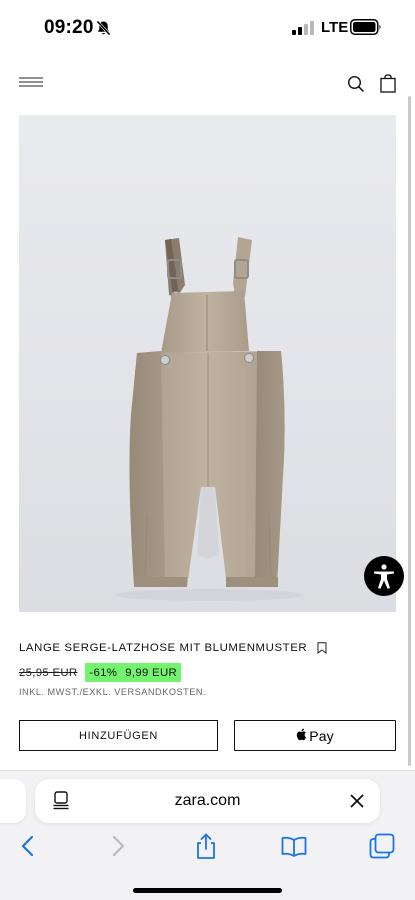  Describe the element at coordinates (113, 692) in the screenshot. I see `tax-note: INKL. MWST./EXKL. VERSANDKOSTEN.` at that location.